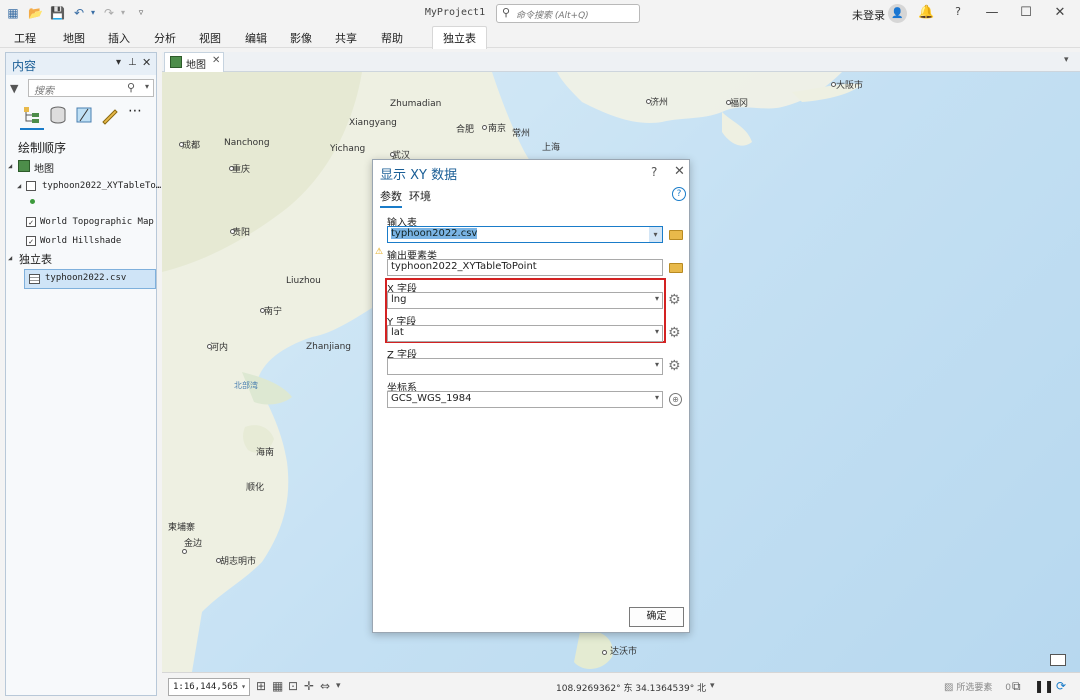 This screenshot has width=1080, height=700. Describe the element at coordinates (1060, 12) in the screenshot. I see `close-button: ✕` at that location.